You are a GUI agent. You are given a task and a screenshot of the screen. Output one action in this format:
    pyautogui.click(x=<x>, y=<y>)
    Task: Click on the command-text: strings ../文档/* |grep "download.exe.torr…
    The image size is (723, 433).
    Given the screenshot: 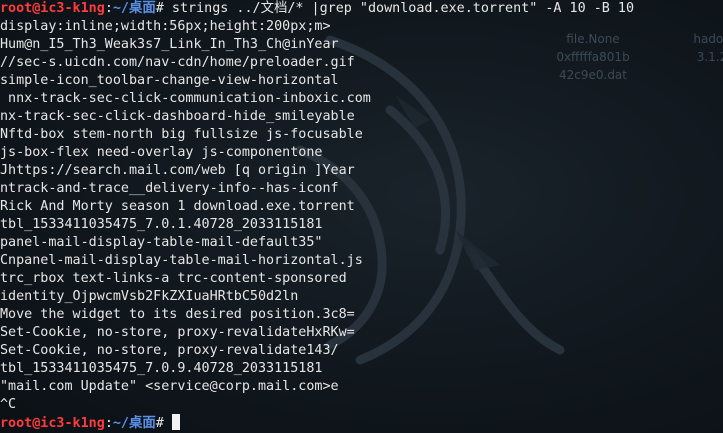 What is the action you would take?
    pyautogui.click(x=403, y=8)
    